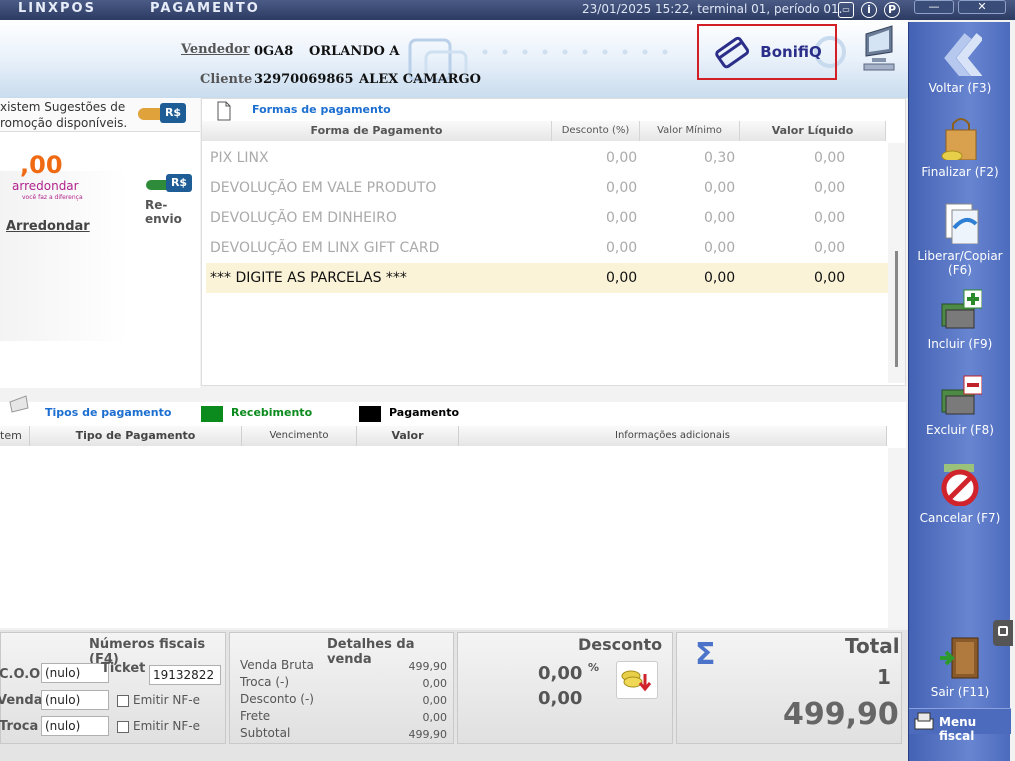 The width and height of the screenshot is (1015, 761). I want to click on apply-discount-button, so click(637, 680).